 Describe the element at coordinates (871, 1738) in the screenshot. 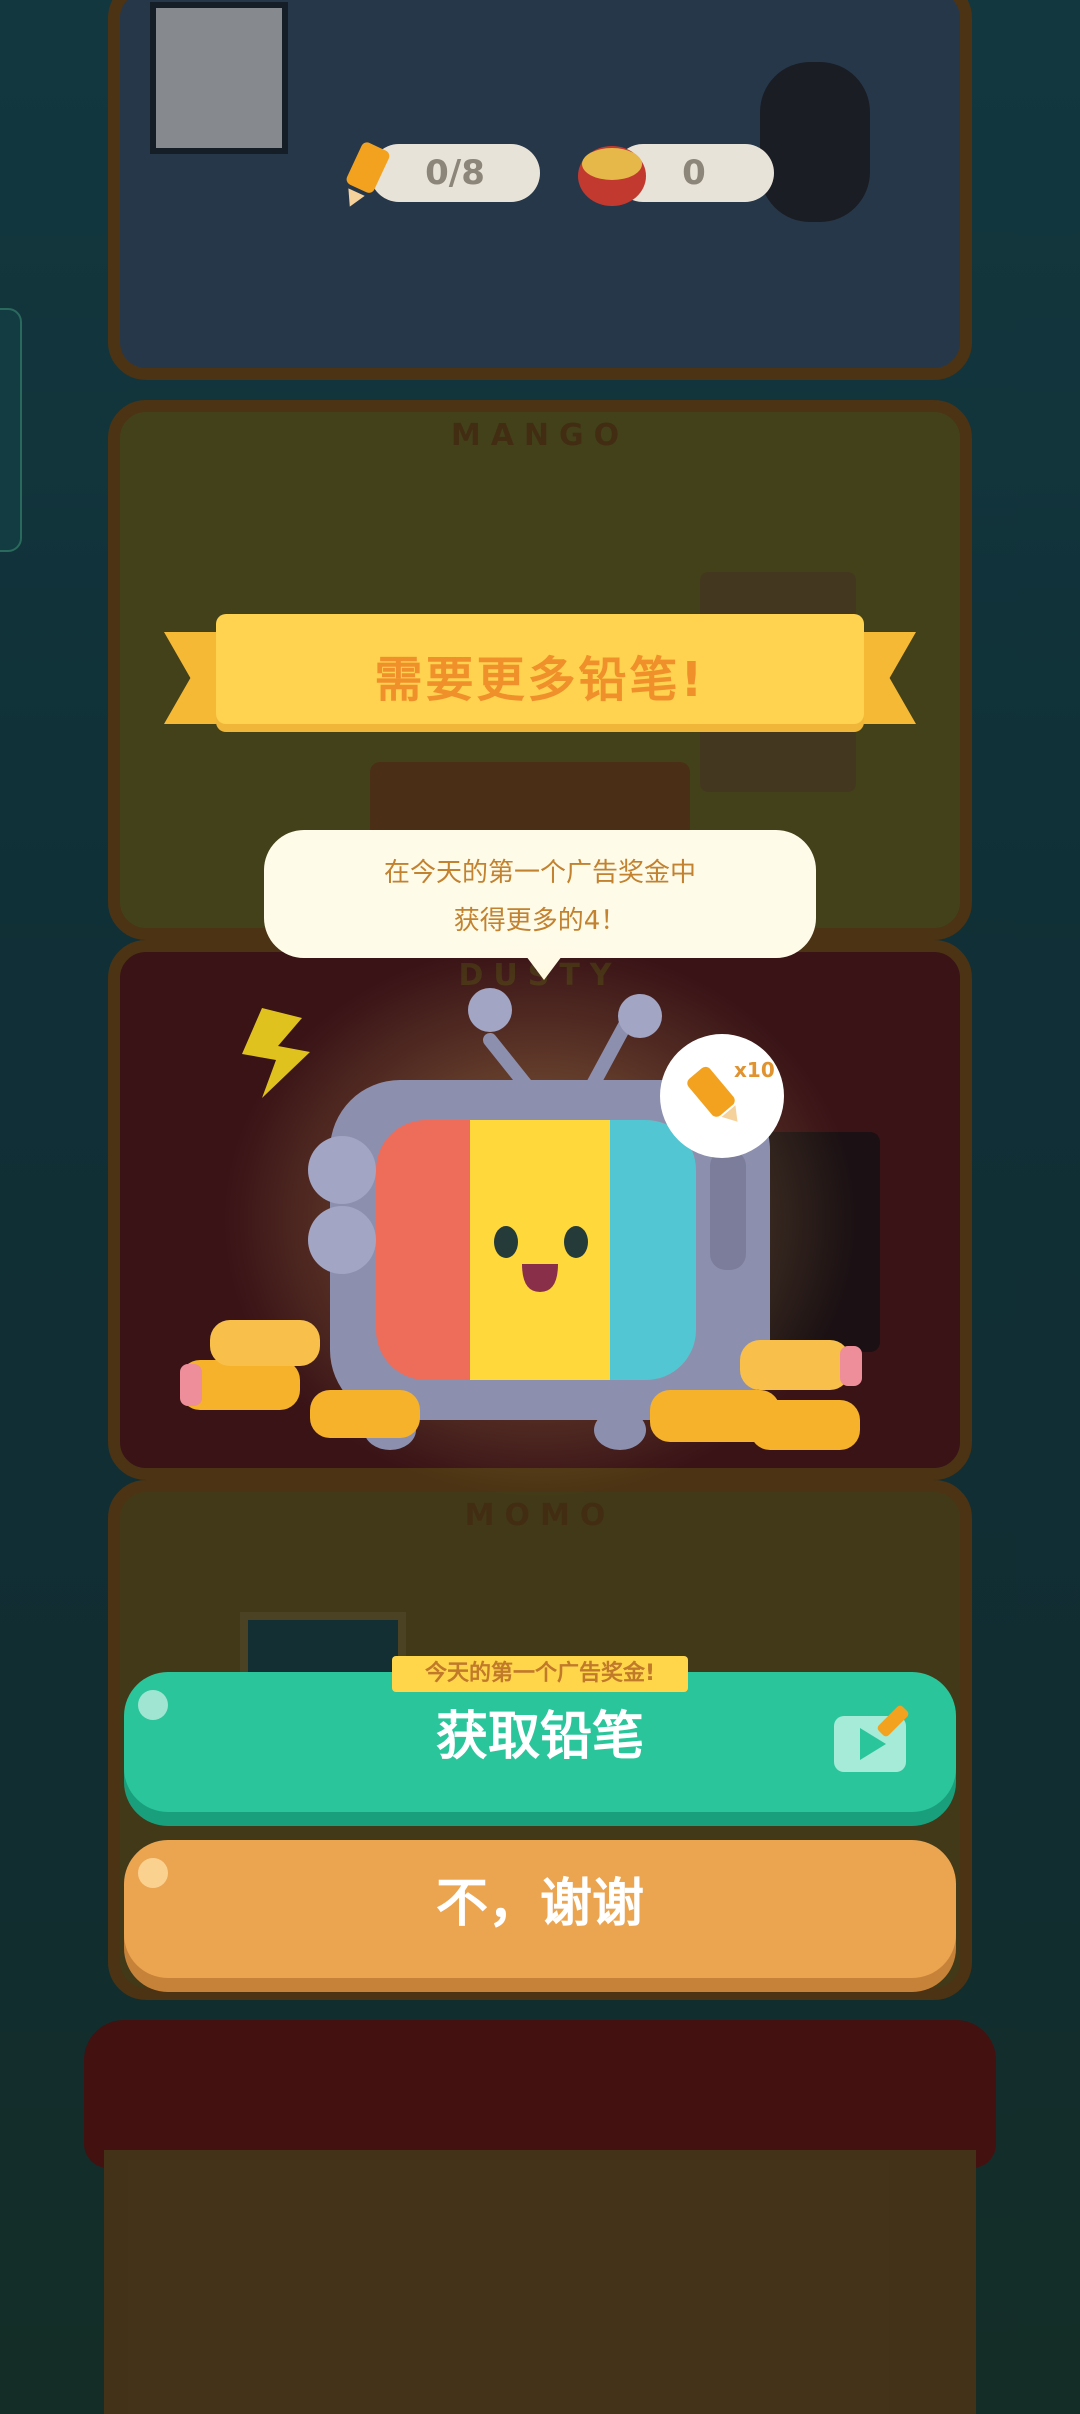

I see `video-ad-icon` at that location.